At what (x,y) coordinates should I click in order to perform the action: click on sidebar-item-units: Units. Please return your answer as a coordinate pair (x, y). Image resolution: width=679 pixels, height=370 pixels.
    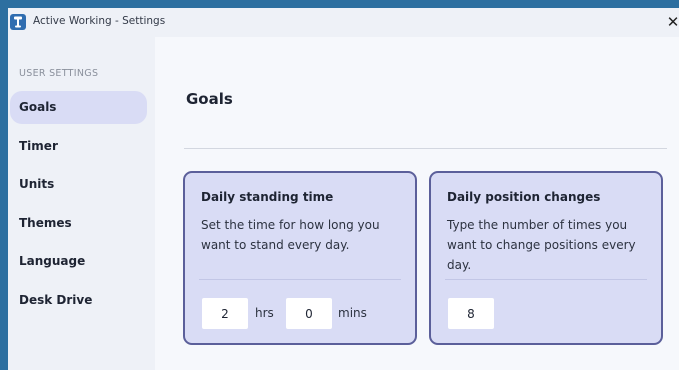
    Looking at the image, I should click on (78, 184).